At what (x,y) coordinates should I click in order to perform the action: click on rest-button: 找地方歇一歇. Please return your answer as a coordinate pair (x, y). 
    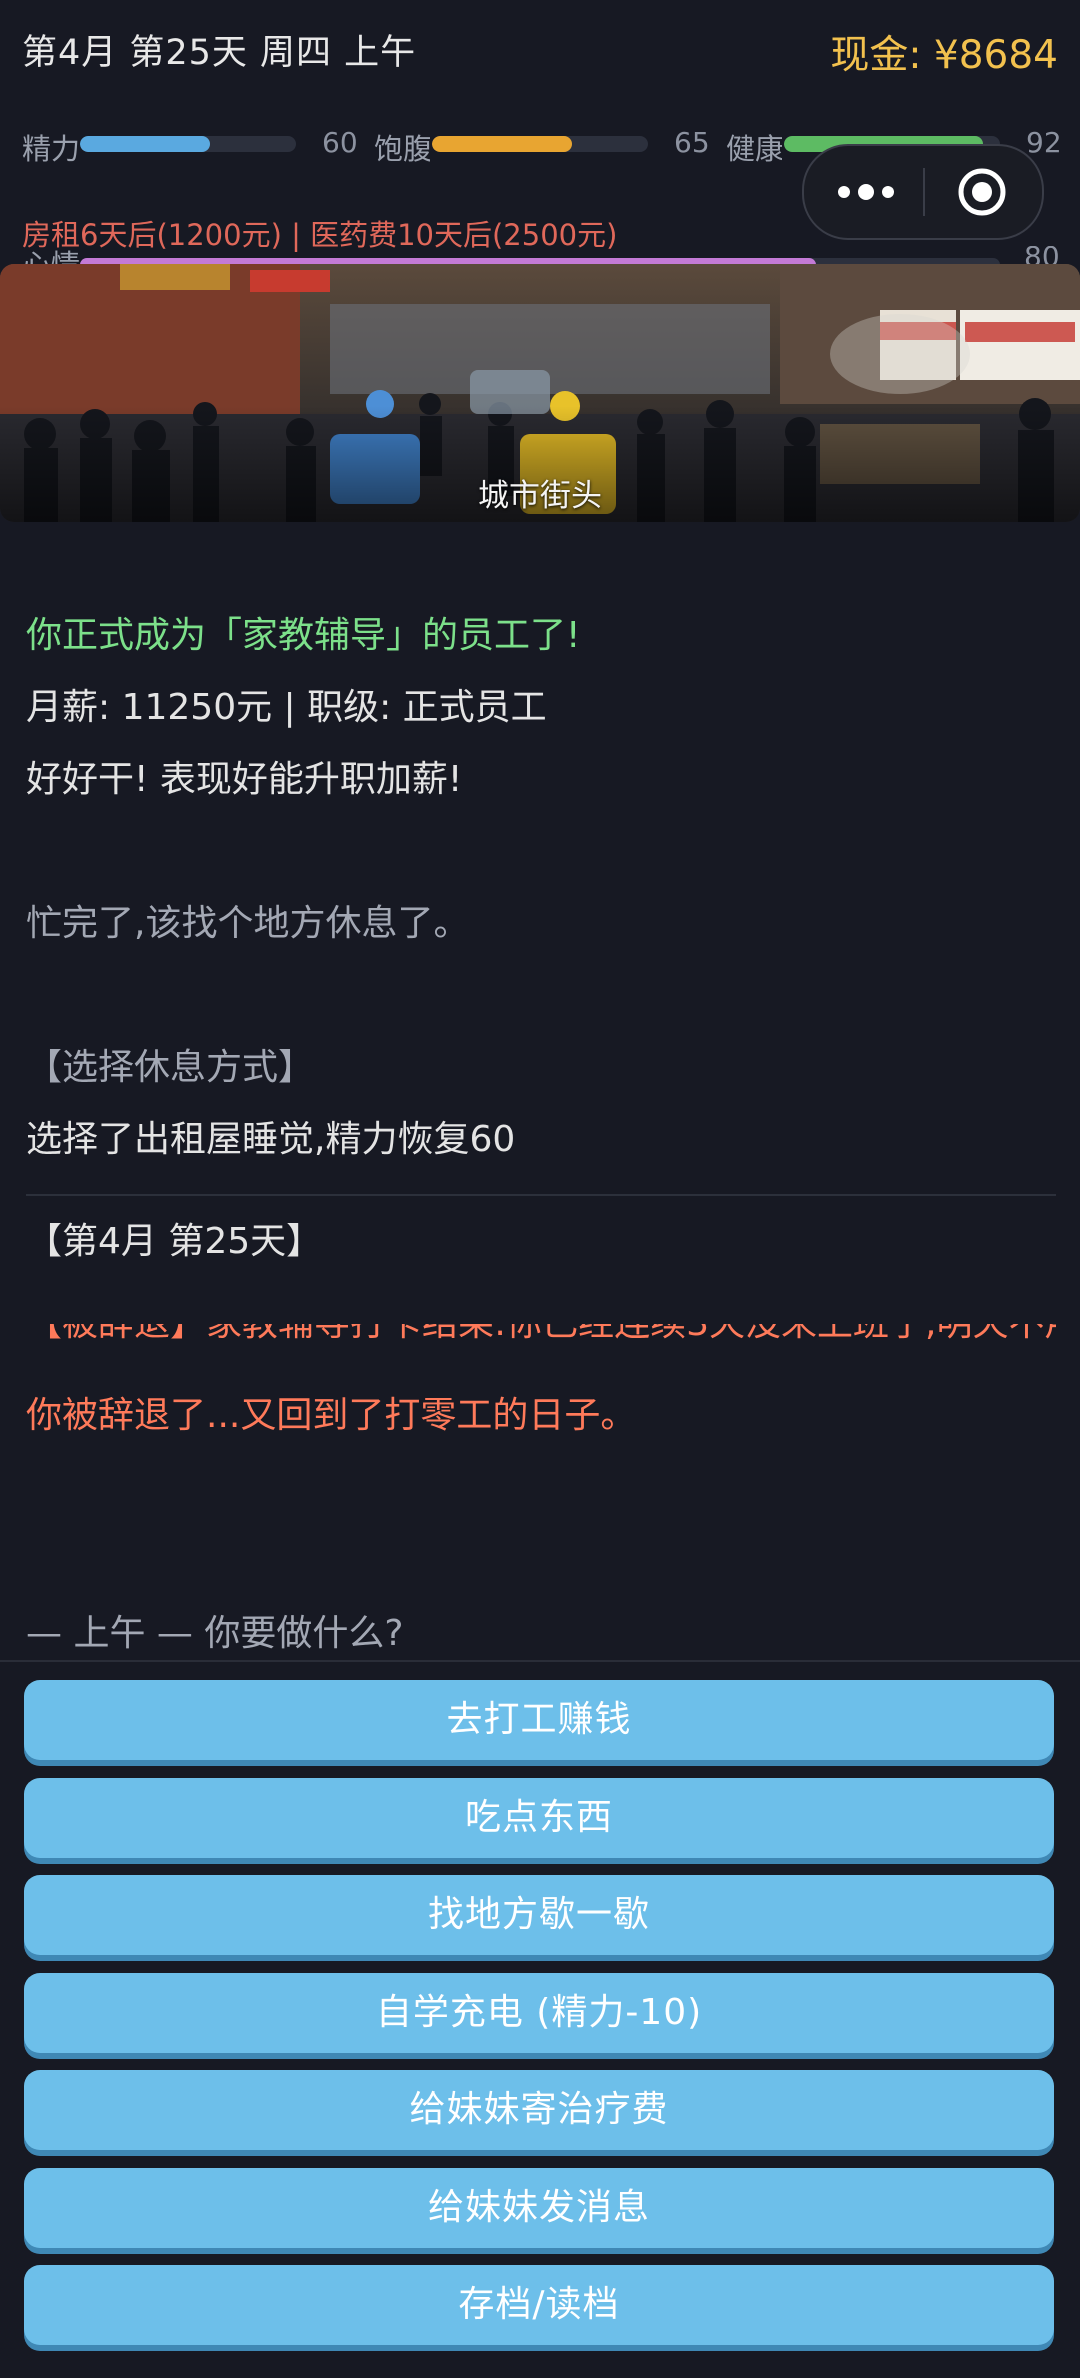
    Looking at the image, I should click on (539, 1915).